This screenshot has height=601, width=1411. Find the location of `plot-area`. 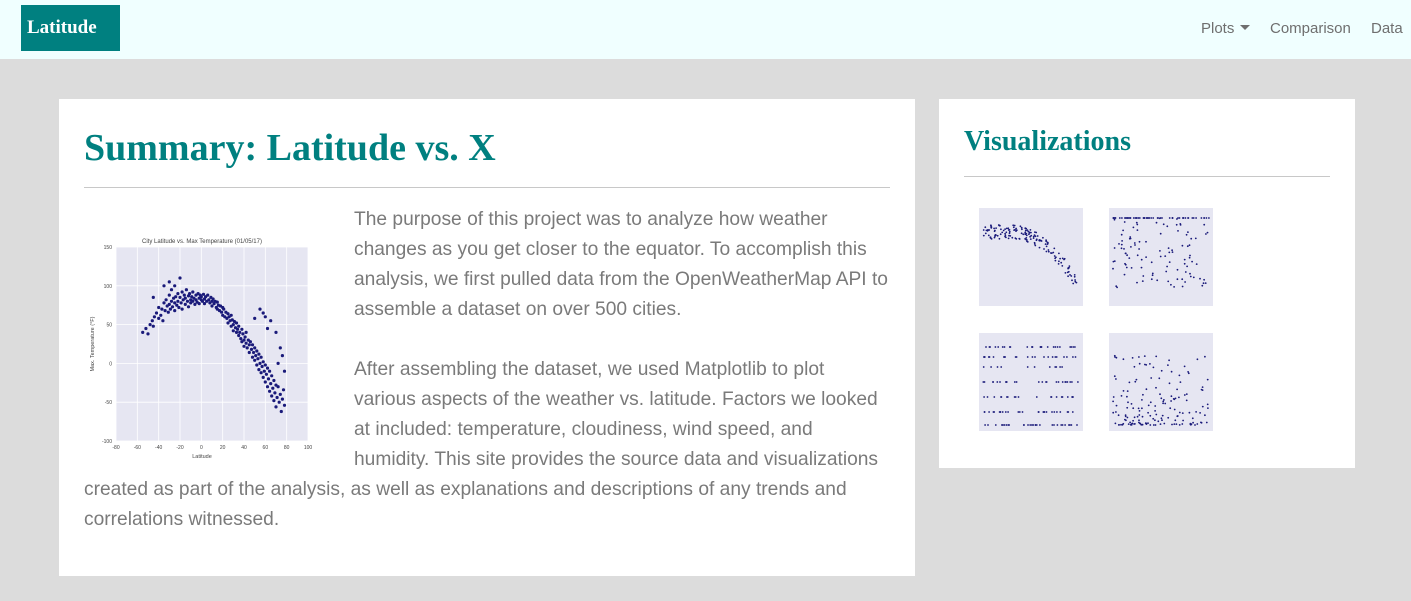

plot-area is located at coordinates (212, 344).